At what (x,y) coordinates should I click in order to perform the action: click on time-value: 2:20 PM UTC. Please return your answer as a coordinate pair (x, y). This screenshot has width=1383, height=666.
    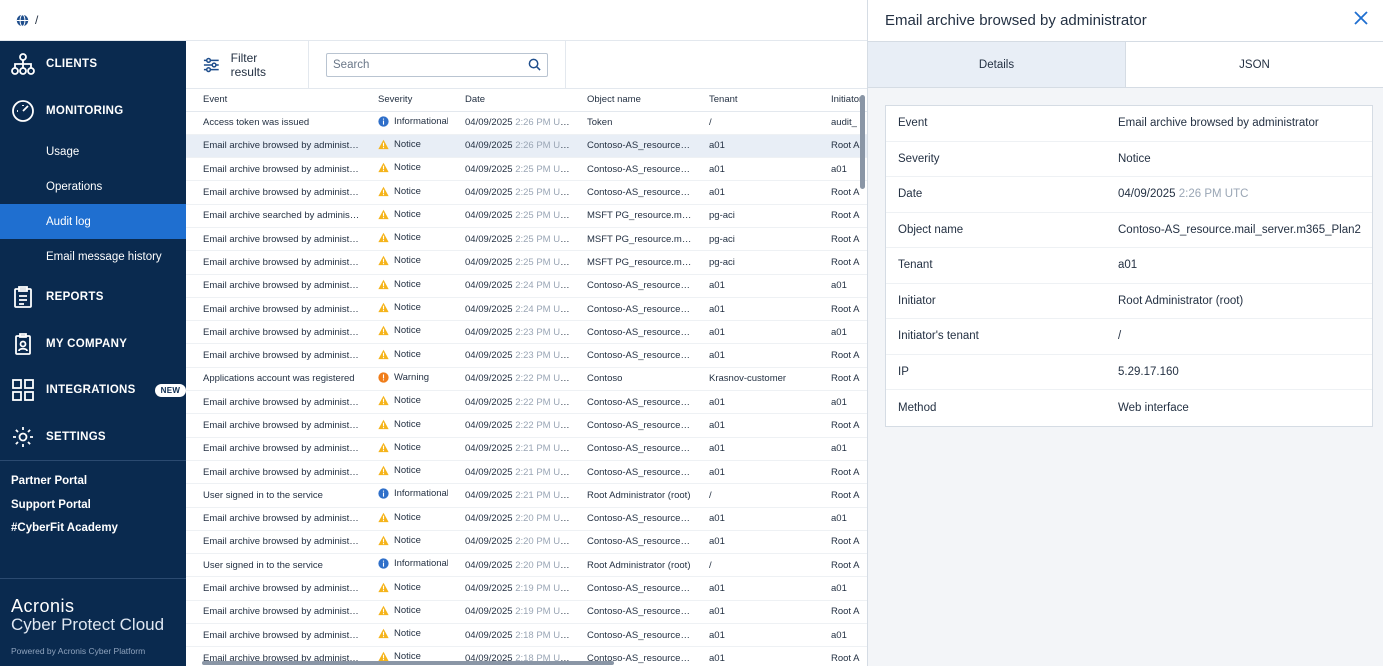
    Looking at the image, I should click on (542, 519).